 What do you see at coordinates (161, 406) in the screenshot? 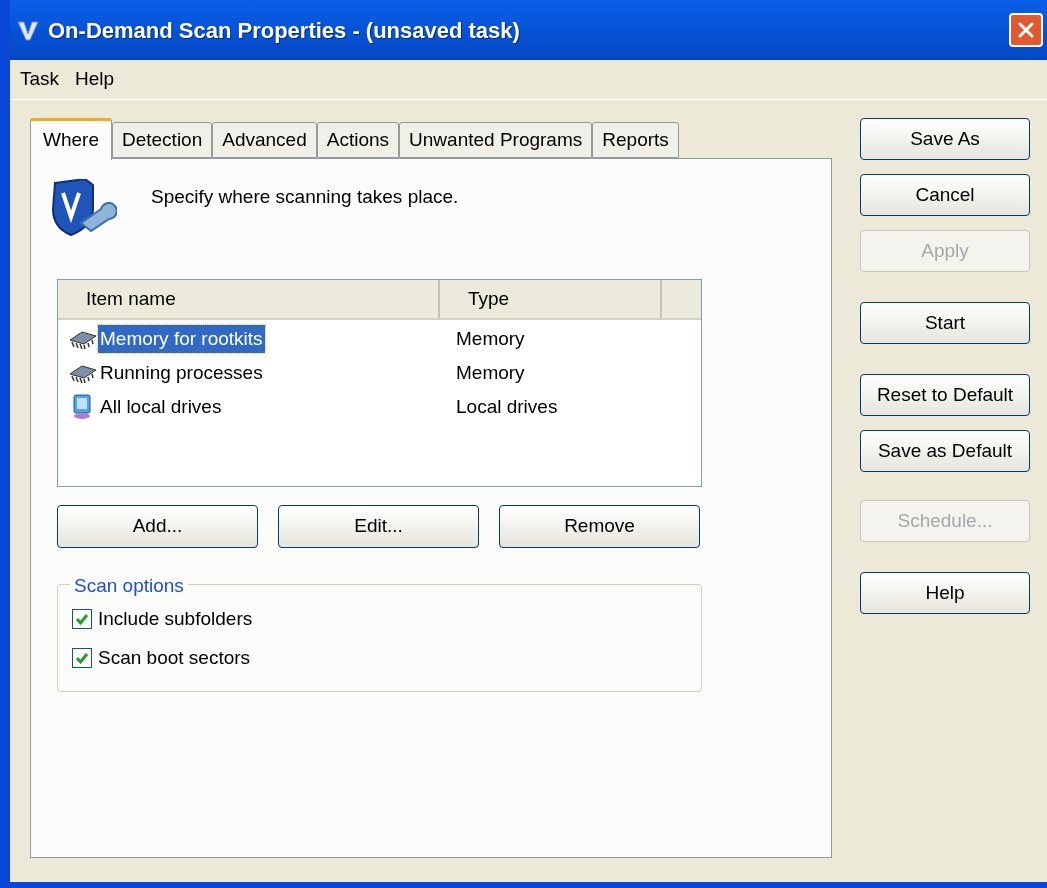
I see `item-name: All local drives` at bounding box center [161, 406].